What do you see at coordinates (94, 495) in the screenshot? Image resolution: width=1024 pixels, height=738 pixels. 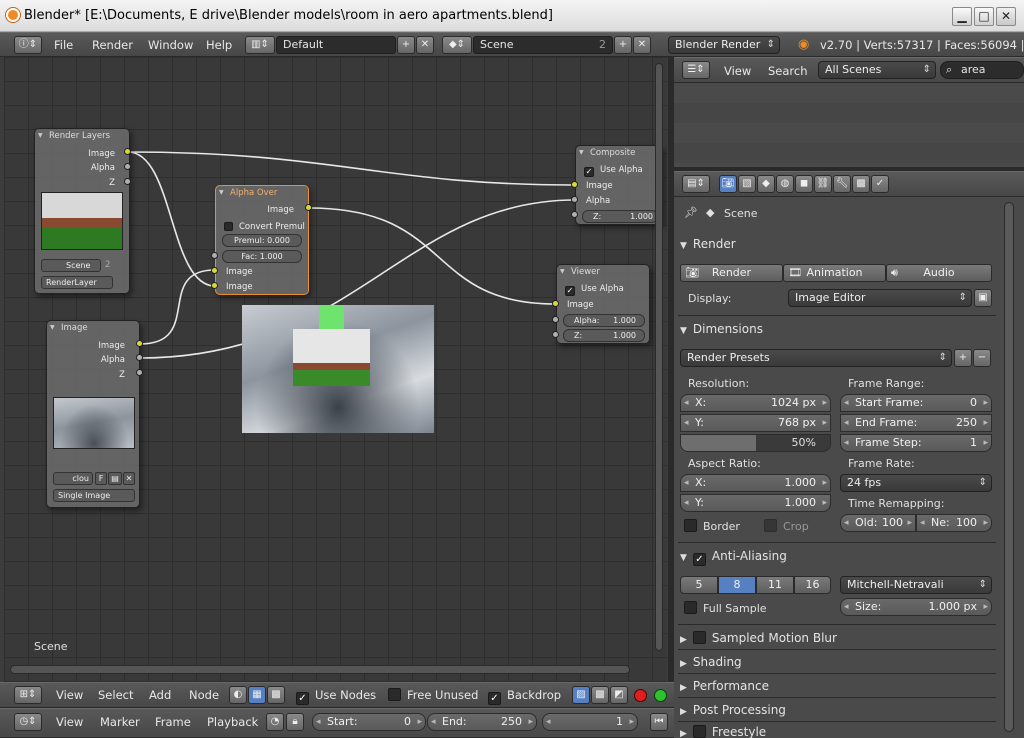 I see `image-source-select: Single Image` at bounding box center [94, 495].